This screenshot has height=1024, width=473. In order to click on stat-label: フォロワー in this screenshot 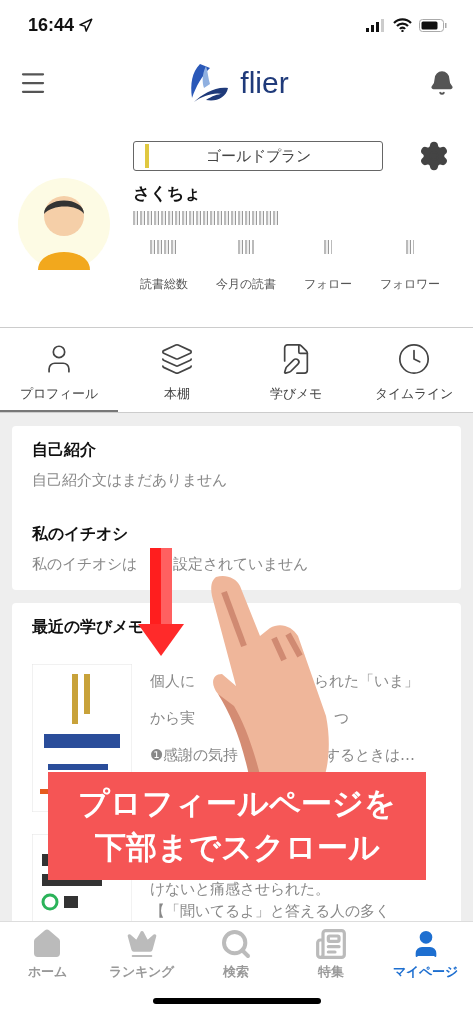, I will do `click(410, 284)`.